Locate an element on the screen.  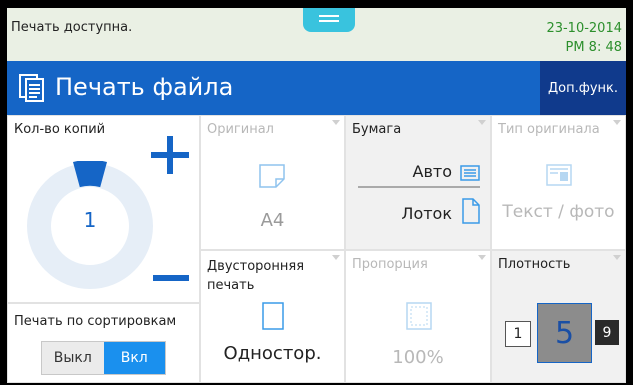
density-high: 9 is located at coordinates (607, 332).